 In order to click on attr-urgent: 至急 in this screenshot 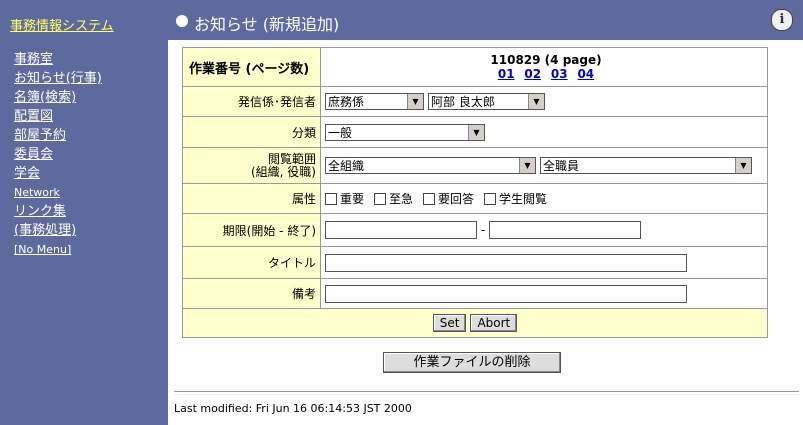, I will do `click(393, 198)`.